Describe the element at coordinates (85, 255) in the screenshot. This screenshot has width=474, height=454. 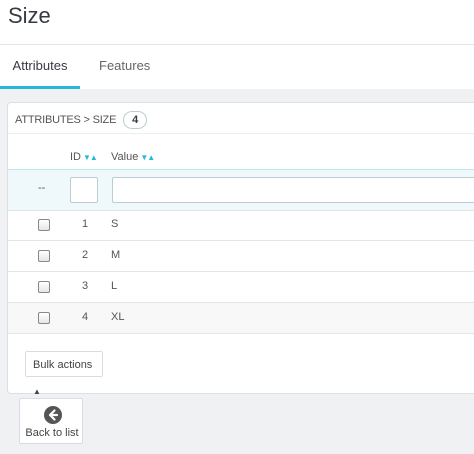
I see `row-id: 2` at that location.